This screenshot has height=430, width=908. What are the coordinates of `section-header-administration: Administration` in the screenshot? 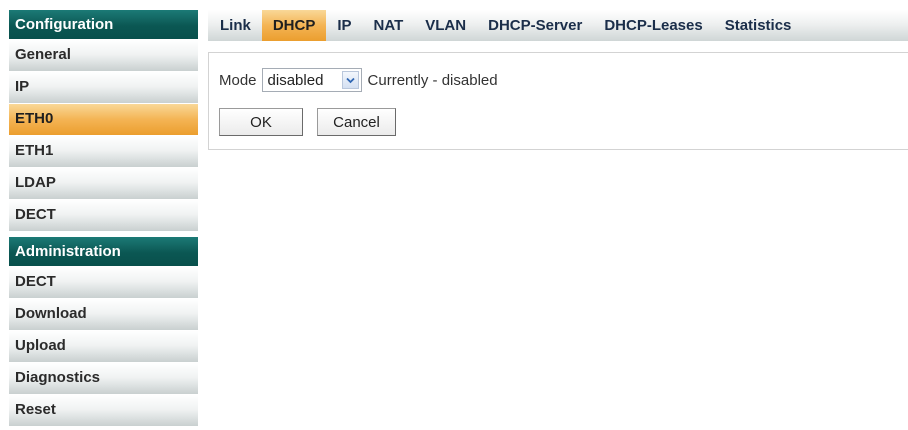 It's located at (103, 252).